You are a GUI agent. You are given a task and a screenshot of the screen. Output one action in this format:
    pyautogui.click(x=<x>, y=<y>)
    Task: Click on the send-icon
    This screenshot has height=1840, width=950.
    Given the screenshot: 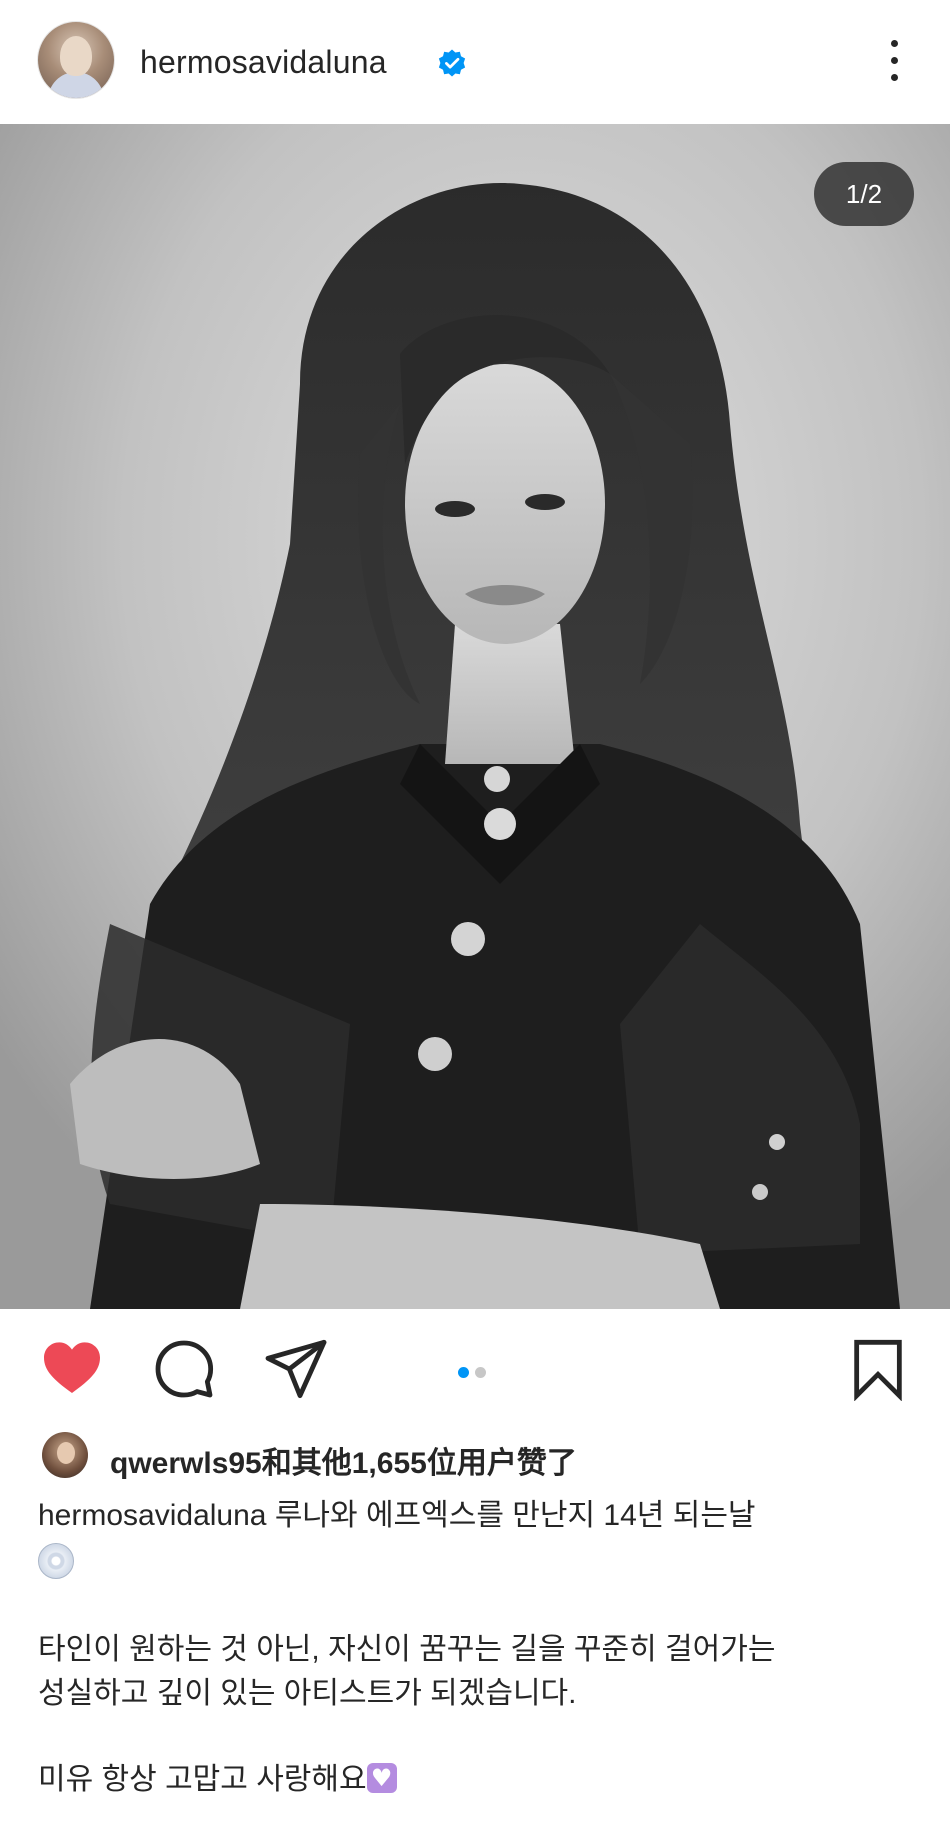 What is the action you would take?
    pyautogui.click(x=296, y=1369)
    